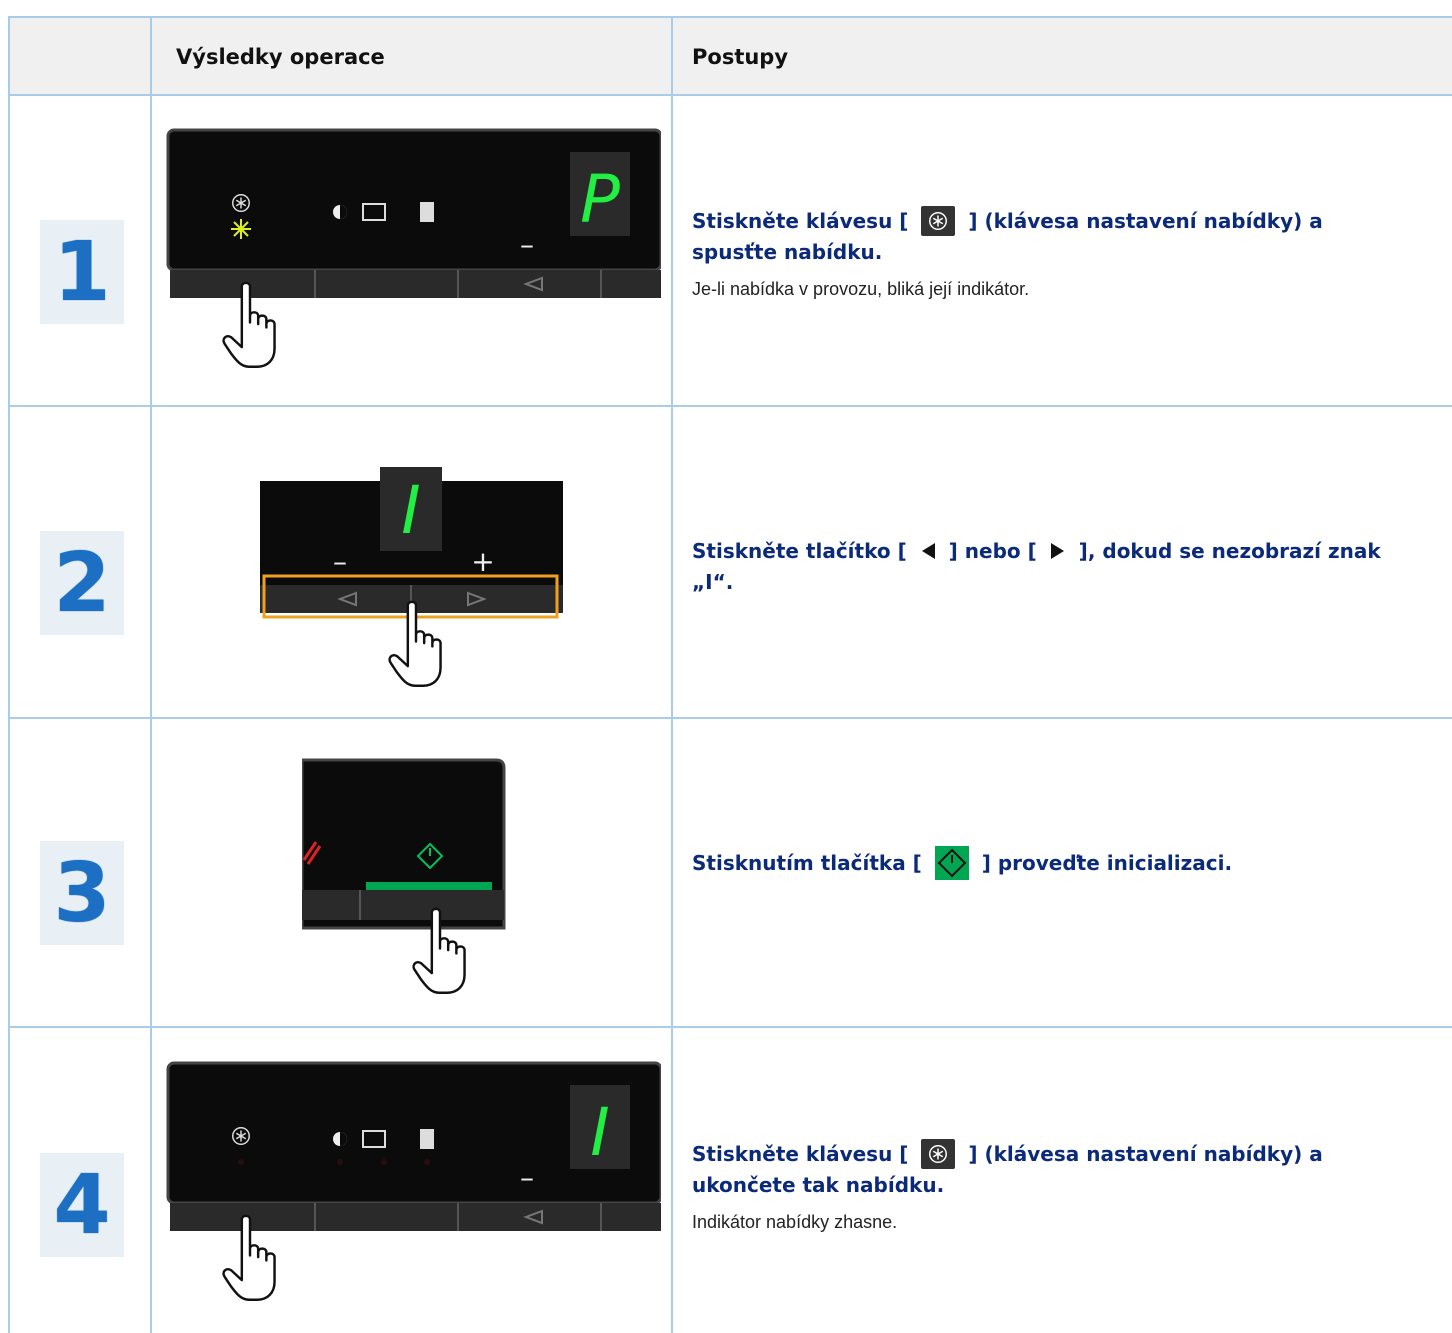  I want to click on step4-note: Indikátor nabídky zhasne., so click(795, 1222).